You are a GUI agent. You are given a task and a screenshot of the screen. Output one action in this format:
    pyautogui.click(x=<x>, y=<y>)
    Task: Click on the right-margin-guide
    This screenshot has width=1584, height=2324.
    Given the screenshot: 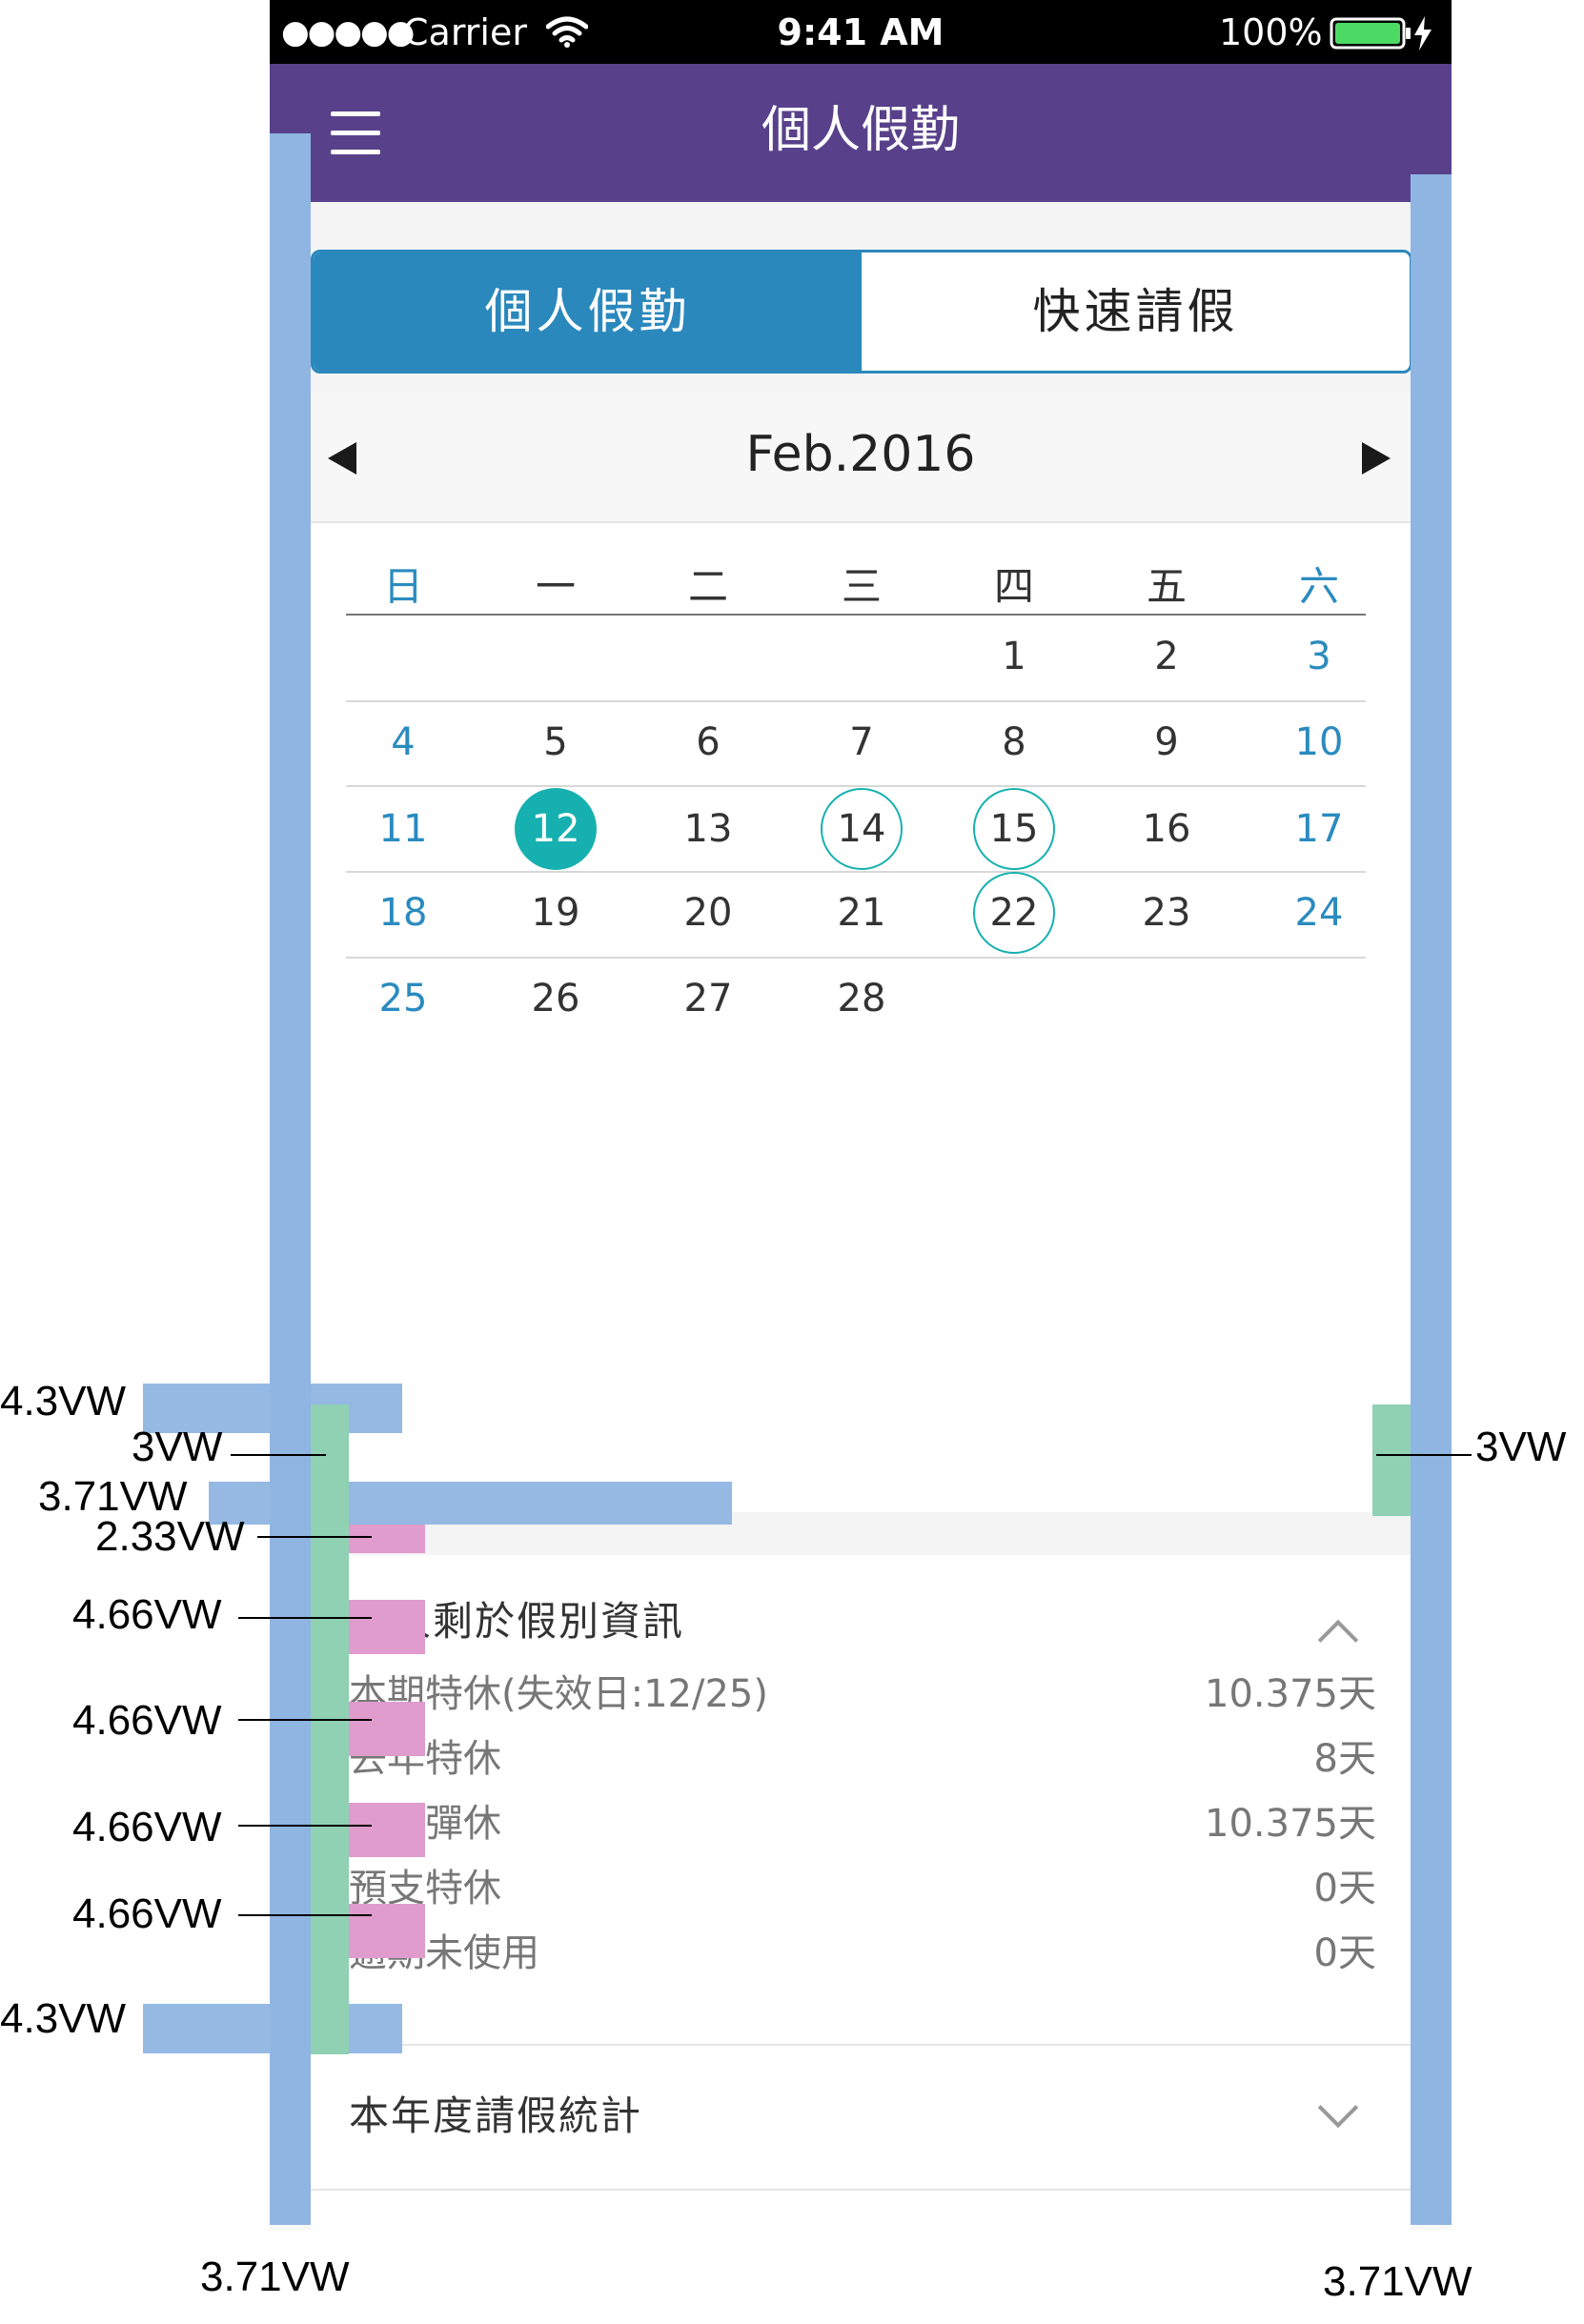 What is the action you would take?
    pyautogui.click(x=1432, y=1200)
    